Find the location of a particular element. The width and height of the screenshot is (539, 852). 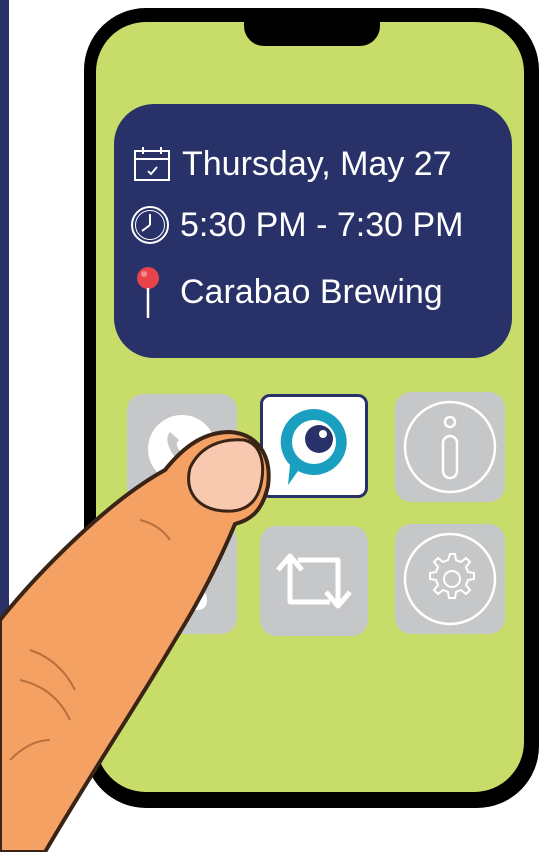

repost-app-tile is located at coordinates (314, 581).